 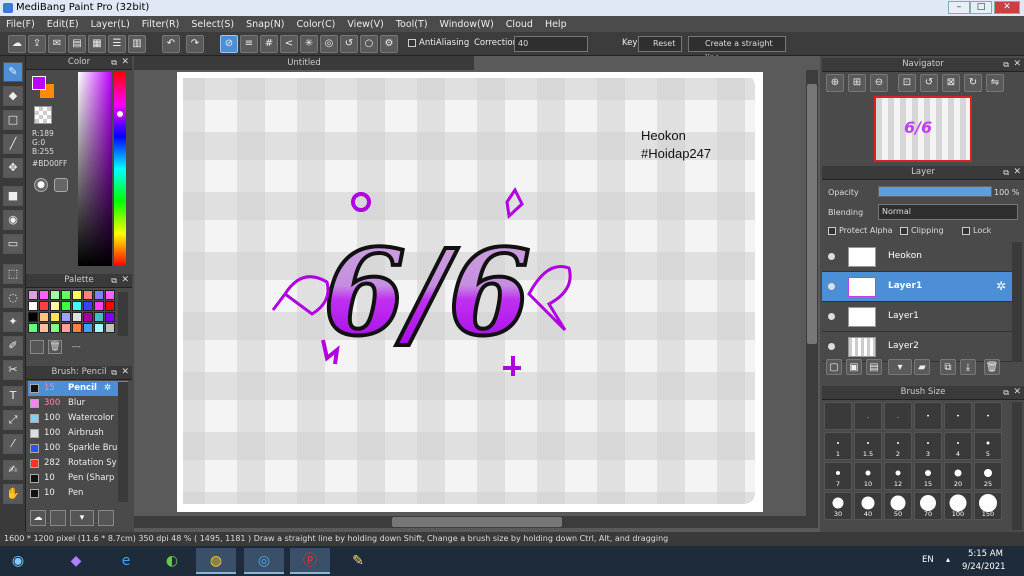 I want to click on move-tool-icon: ✥, so click(x=13, y=168).